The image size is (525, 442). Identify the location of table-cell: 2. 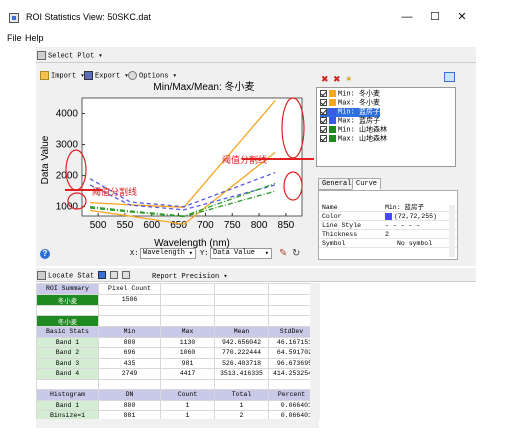
(241, 414).